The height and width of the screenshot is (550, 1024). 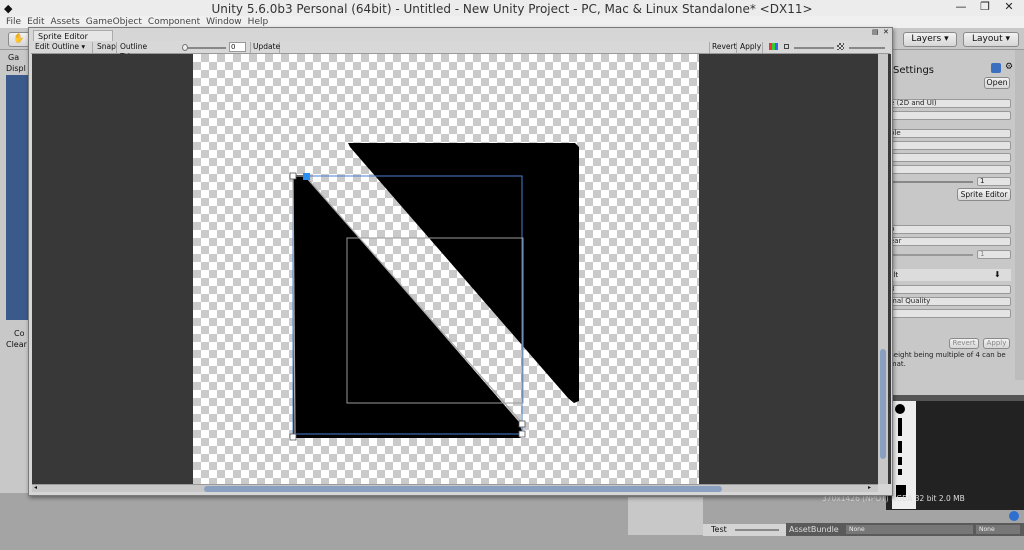 I want to click on aniso-slider, so click(x=932, y=255).